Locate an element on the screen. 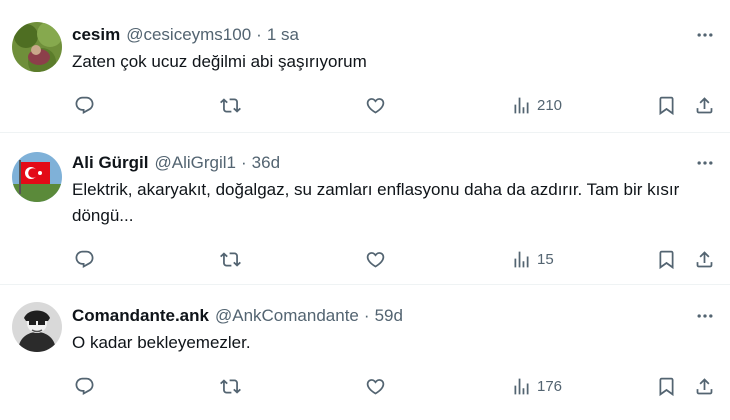 The image size is (730, 420). tweet-text: O kadar bekleyemezler. is located at coordinates (161, 342).